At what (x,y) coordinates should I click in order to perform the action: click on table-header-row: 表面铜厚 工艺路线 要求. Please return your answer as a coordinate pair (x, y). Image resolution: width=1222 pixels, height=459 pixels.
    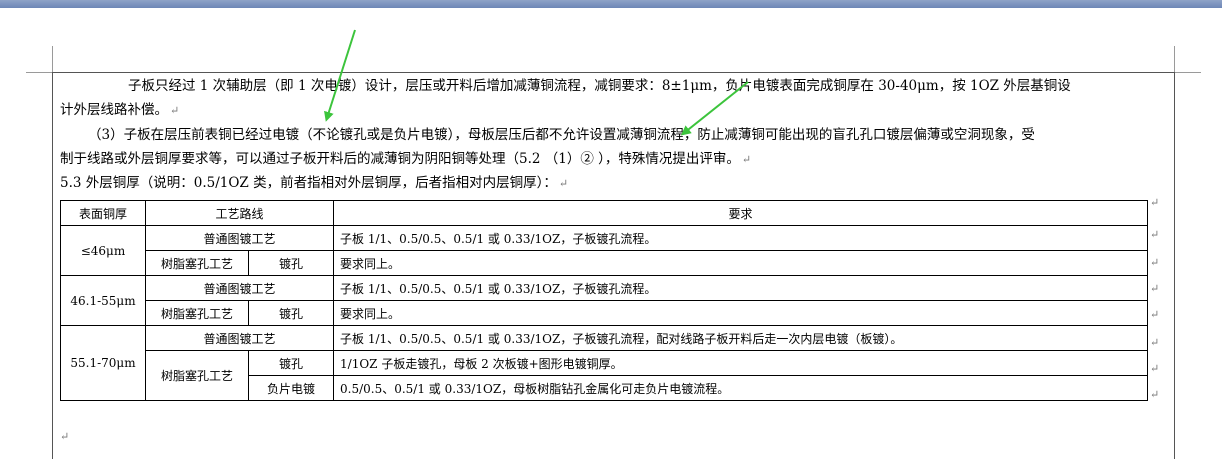
    Looking at the image, I should click on (604, 213).